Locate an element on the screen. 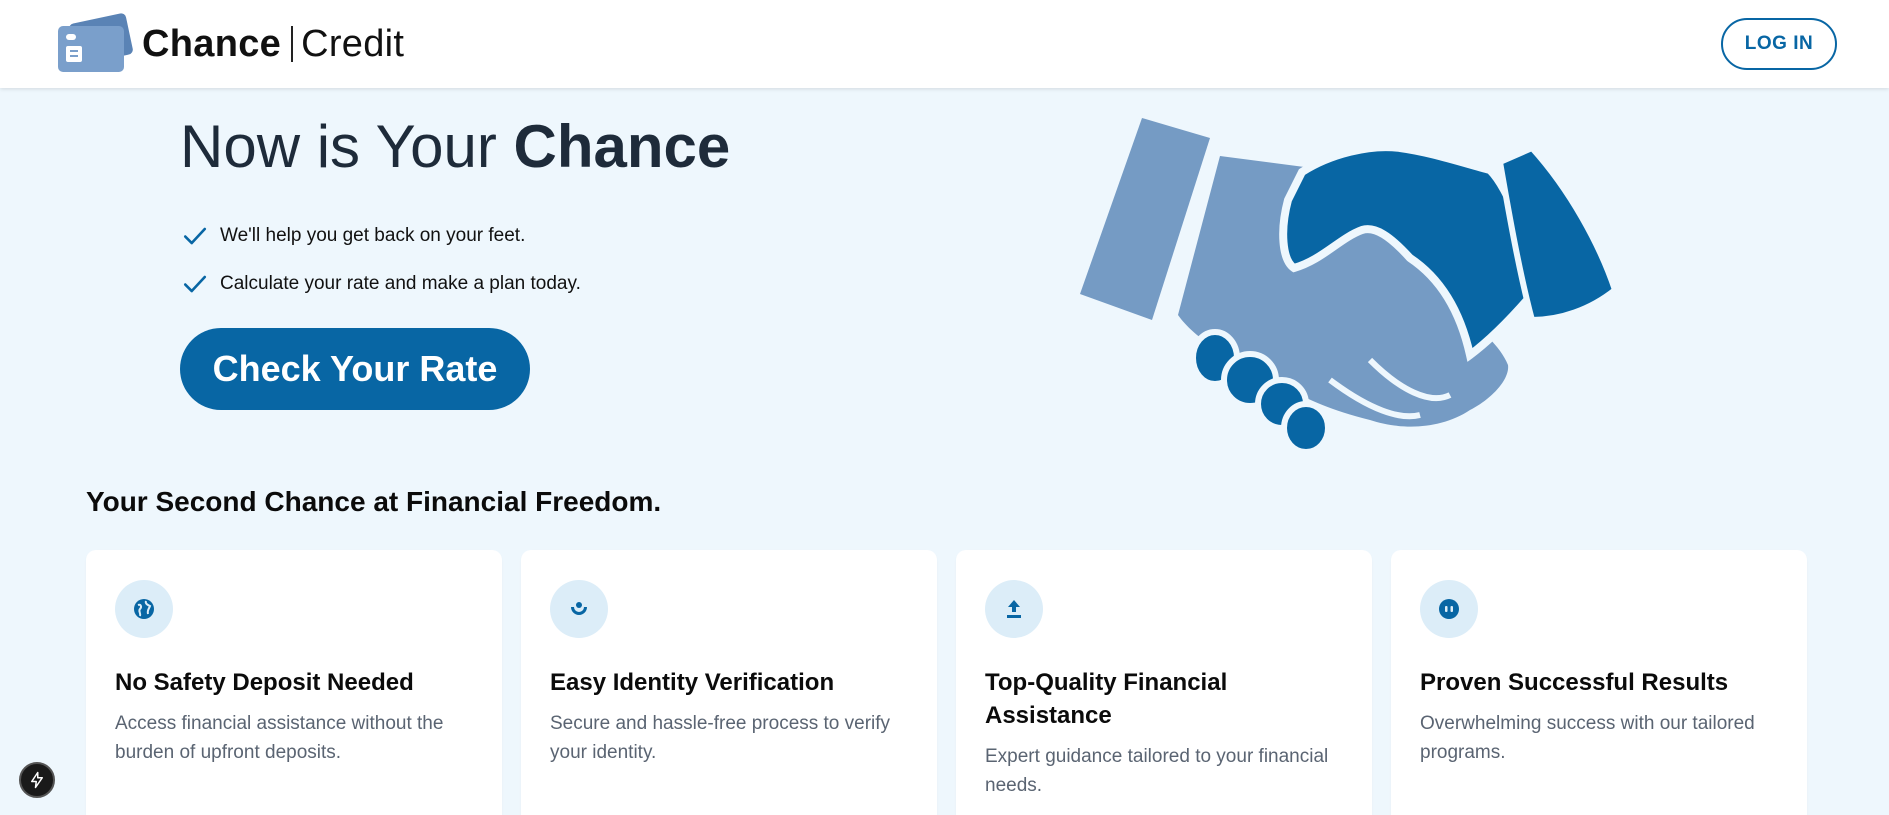 The width and height of the screenshot is (1889, 815). card-title: No Safety Deposit Needed is located at coordinates (264, 682).